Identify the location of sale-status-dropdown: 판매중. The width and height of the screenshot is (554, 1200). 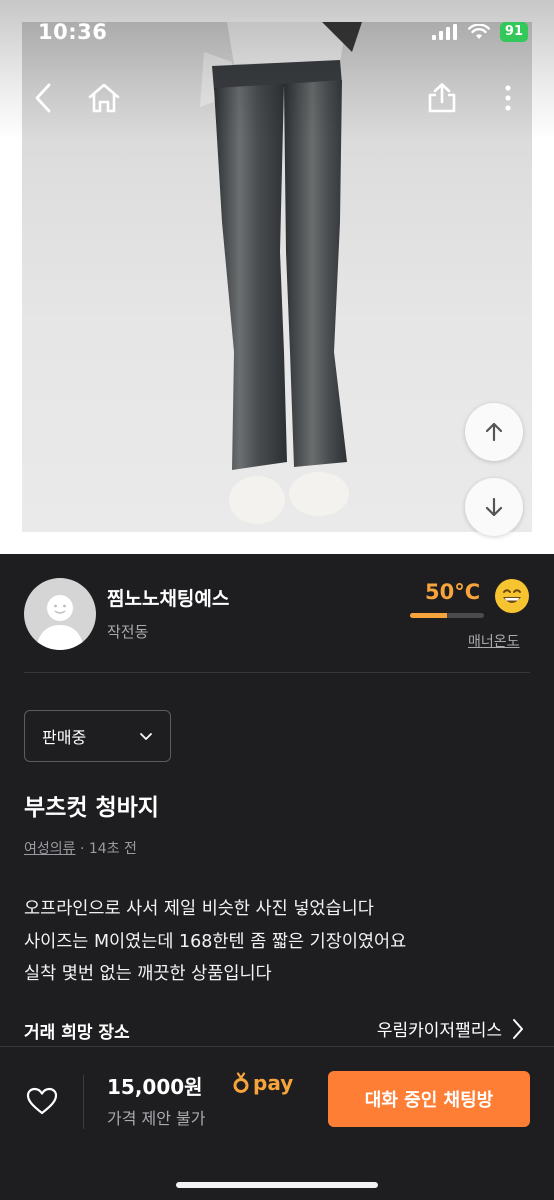
(97, 736).